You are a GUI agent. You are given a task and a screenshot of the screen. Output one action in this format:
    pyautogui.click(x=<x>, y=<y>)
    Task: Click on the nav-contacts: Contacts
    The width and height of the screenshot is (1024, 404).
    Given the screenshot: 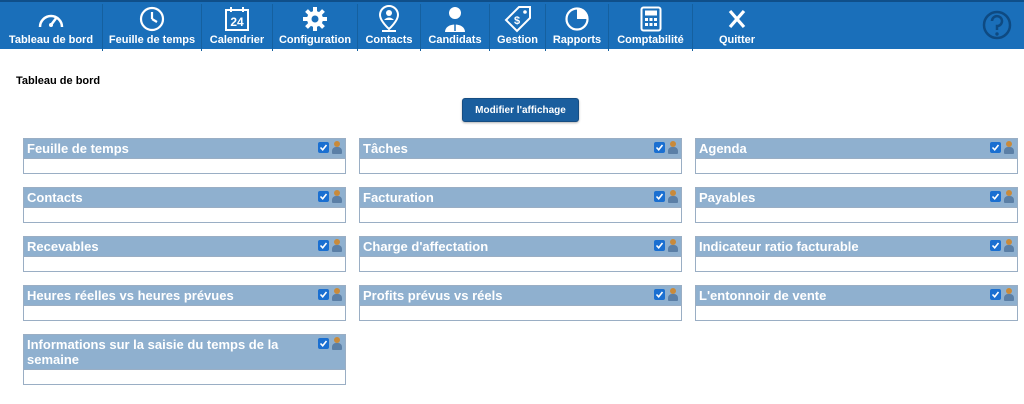 What is the action you would take?
    pyautogui.click(x=389, y=27)
    